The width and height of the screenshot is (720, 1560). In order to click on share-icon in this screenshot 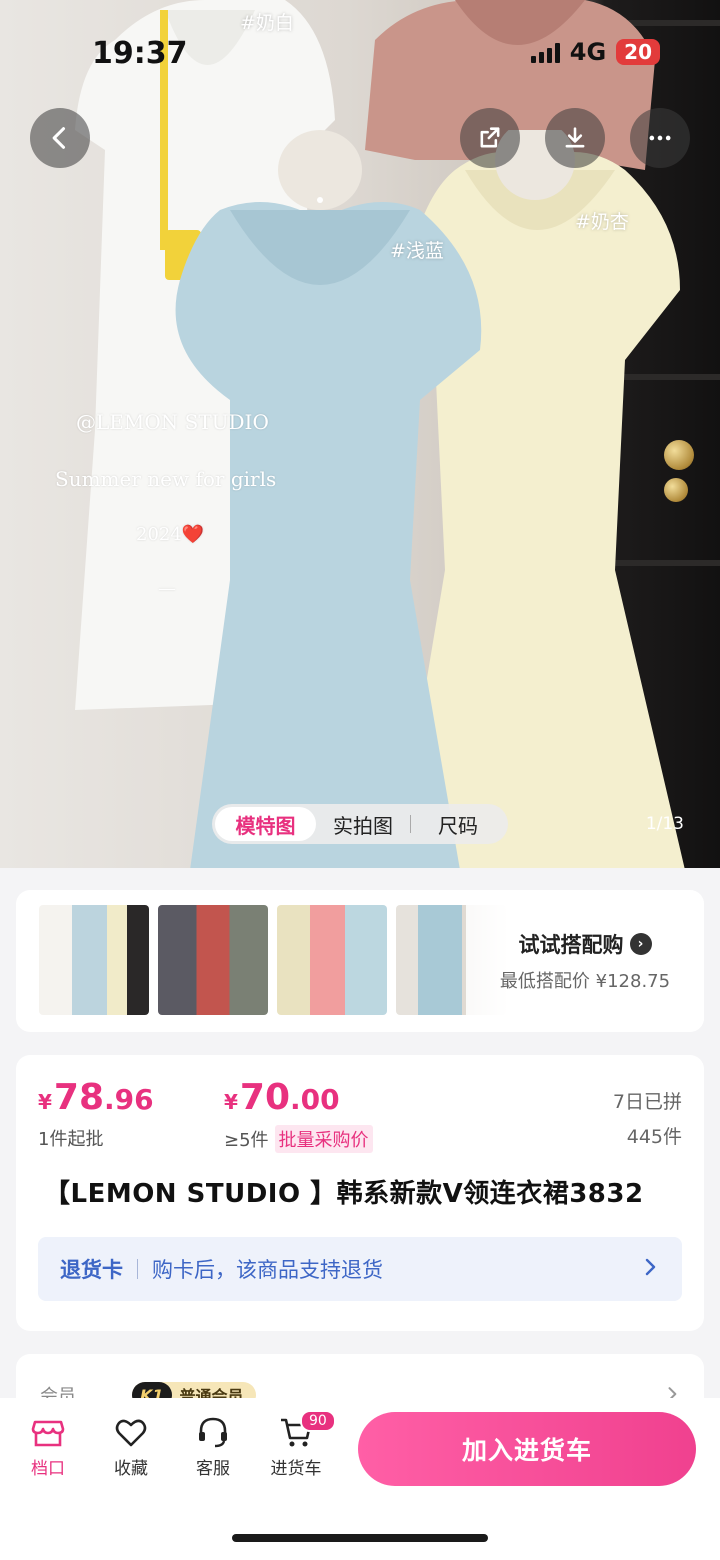, I will do `click(490, 137)`.